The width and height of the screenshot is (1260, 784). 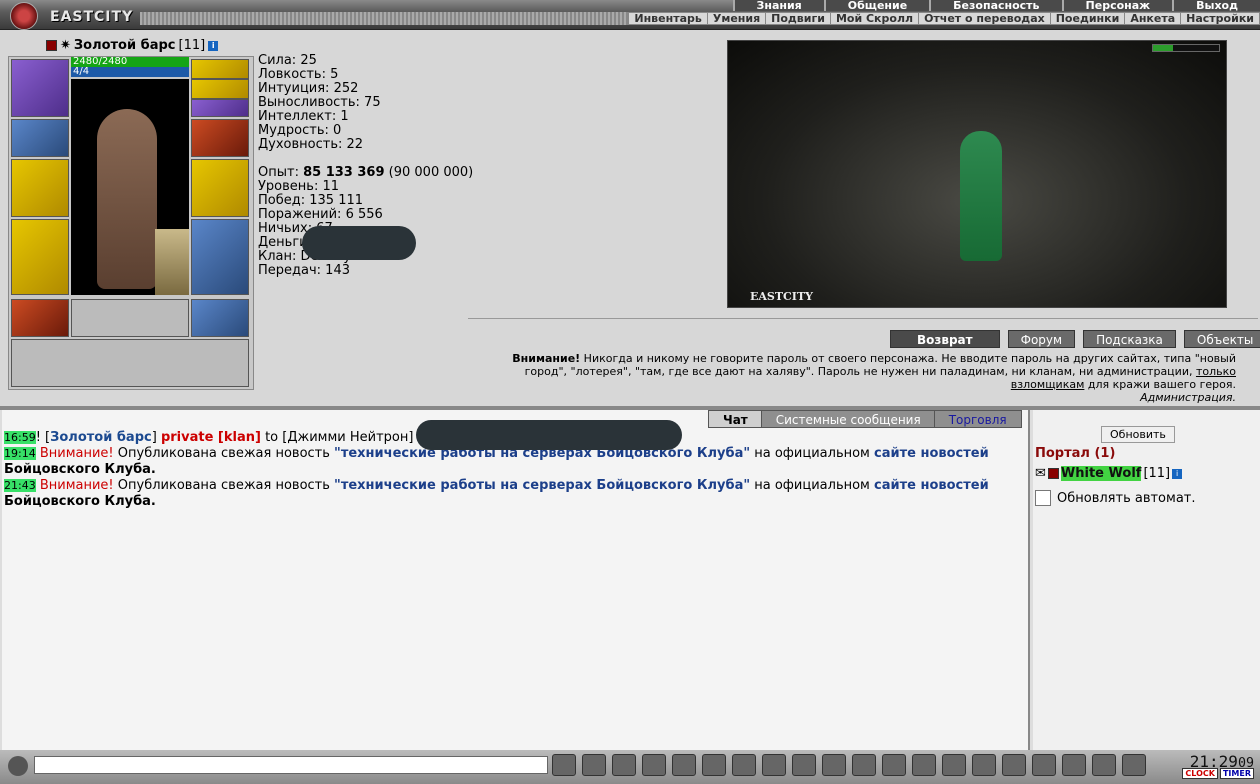 What do you see at coordinates (977, 419) in the screenshot?
I see `tab-trade: Торговля` at bounding box center [977, 419].